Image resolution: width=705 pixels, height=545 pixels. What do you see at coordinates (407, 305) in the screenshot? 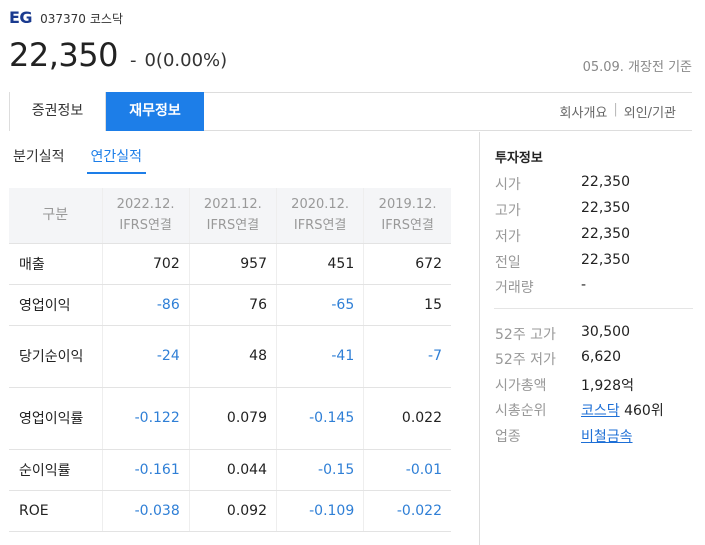
I see `table-cell: 15` at bounding box center [407, 305].